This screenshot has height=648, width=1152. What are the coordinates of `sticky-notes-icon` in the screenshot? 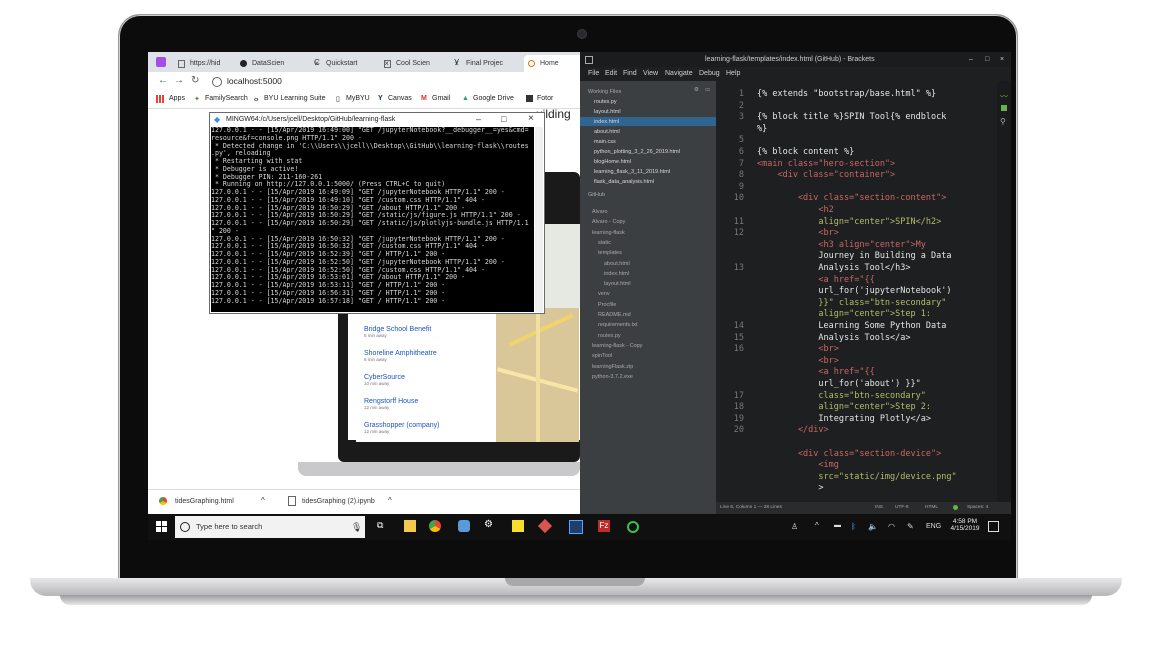 It's located at (518, 526).